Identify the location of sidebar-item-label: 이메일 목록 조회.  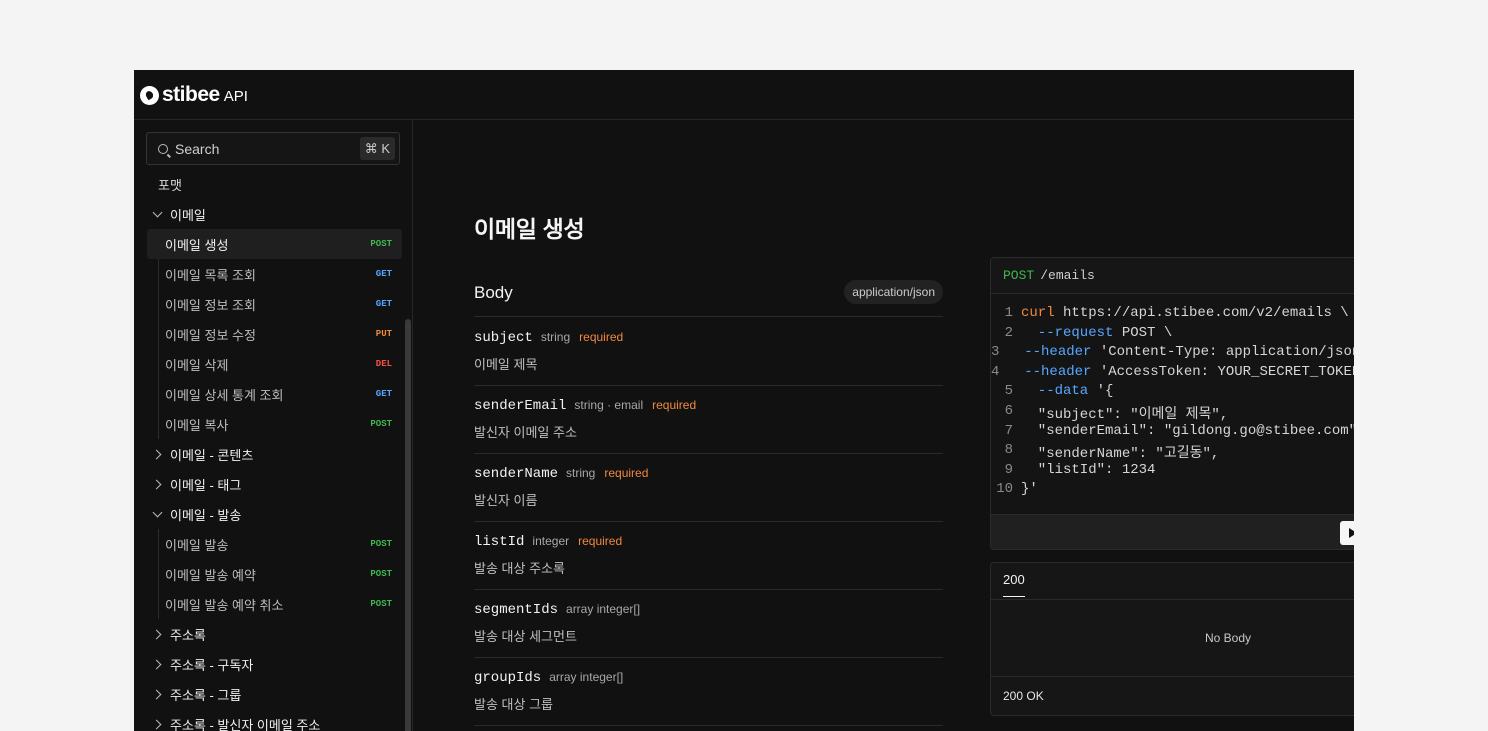
(210, 275).